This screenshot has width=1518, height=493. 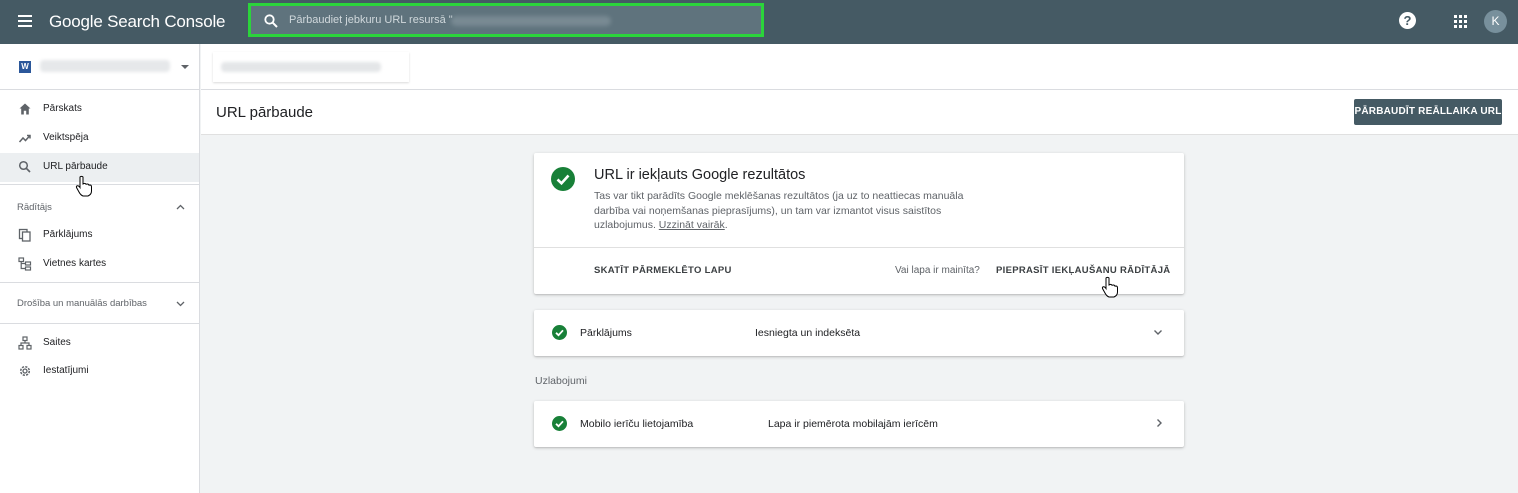 I want to click on coverage-value: Iesniegta un indeksēta, so click(x=808, y=333).